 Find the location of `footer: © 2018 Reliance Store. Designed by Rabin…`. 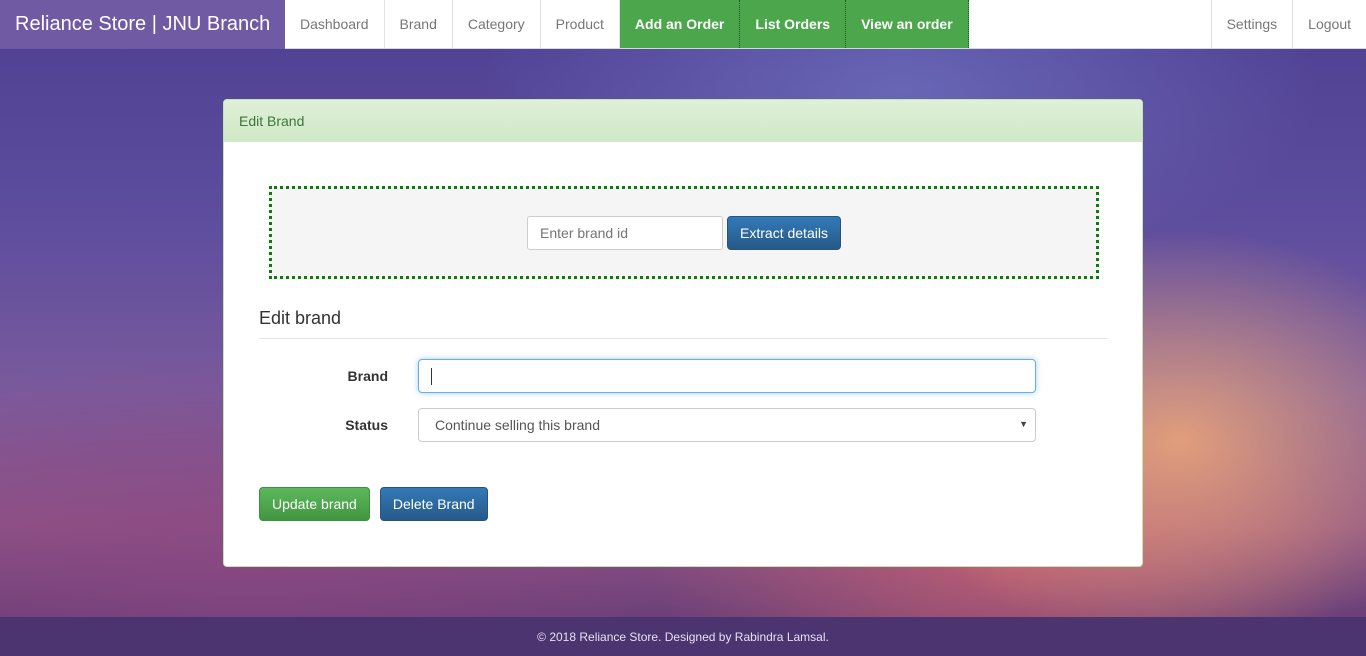

footer: © 2018 Reliance Store. Designed by Rabin… is located at coordinates (683, 636).